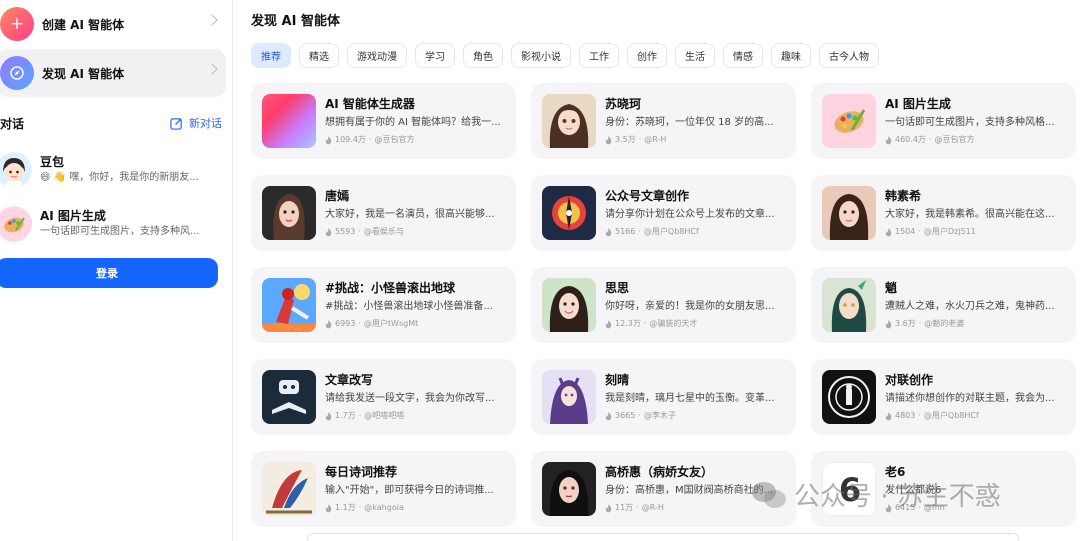  Describe the element at coordinates (111, 123) in the screenshot. I see `conversations-header: 对话 新对话` at that location.